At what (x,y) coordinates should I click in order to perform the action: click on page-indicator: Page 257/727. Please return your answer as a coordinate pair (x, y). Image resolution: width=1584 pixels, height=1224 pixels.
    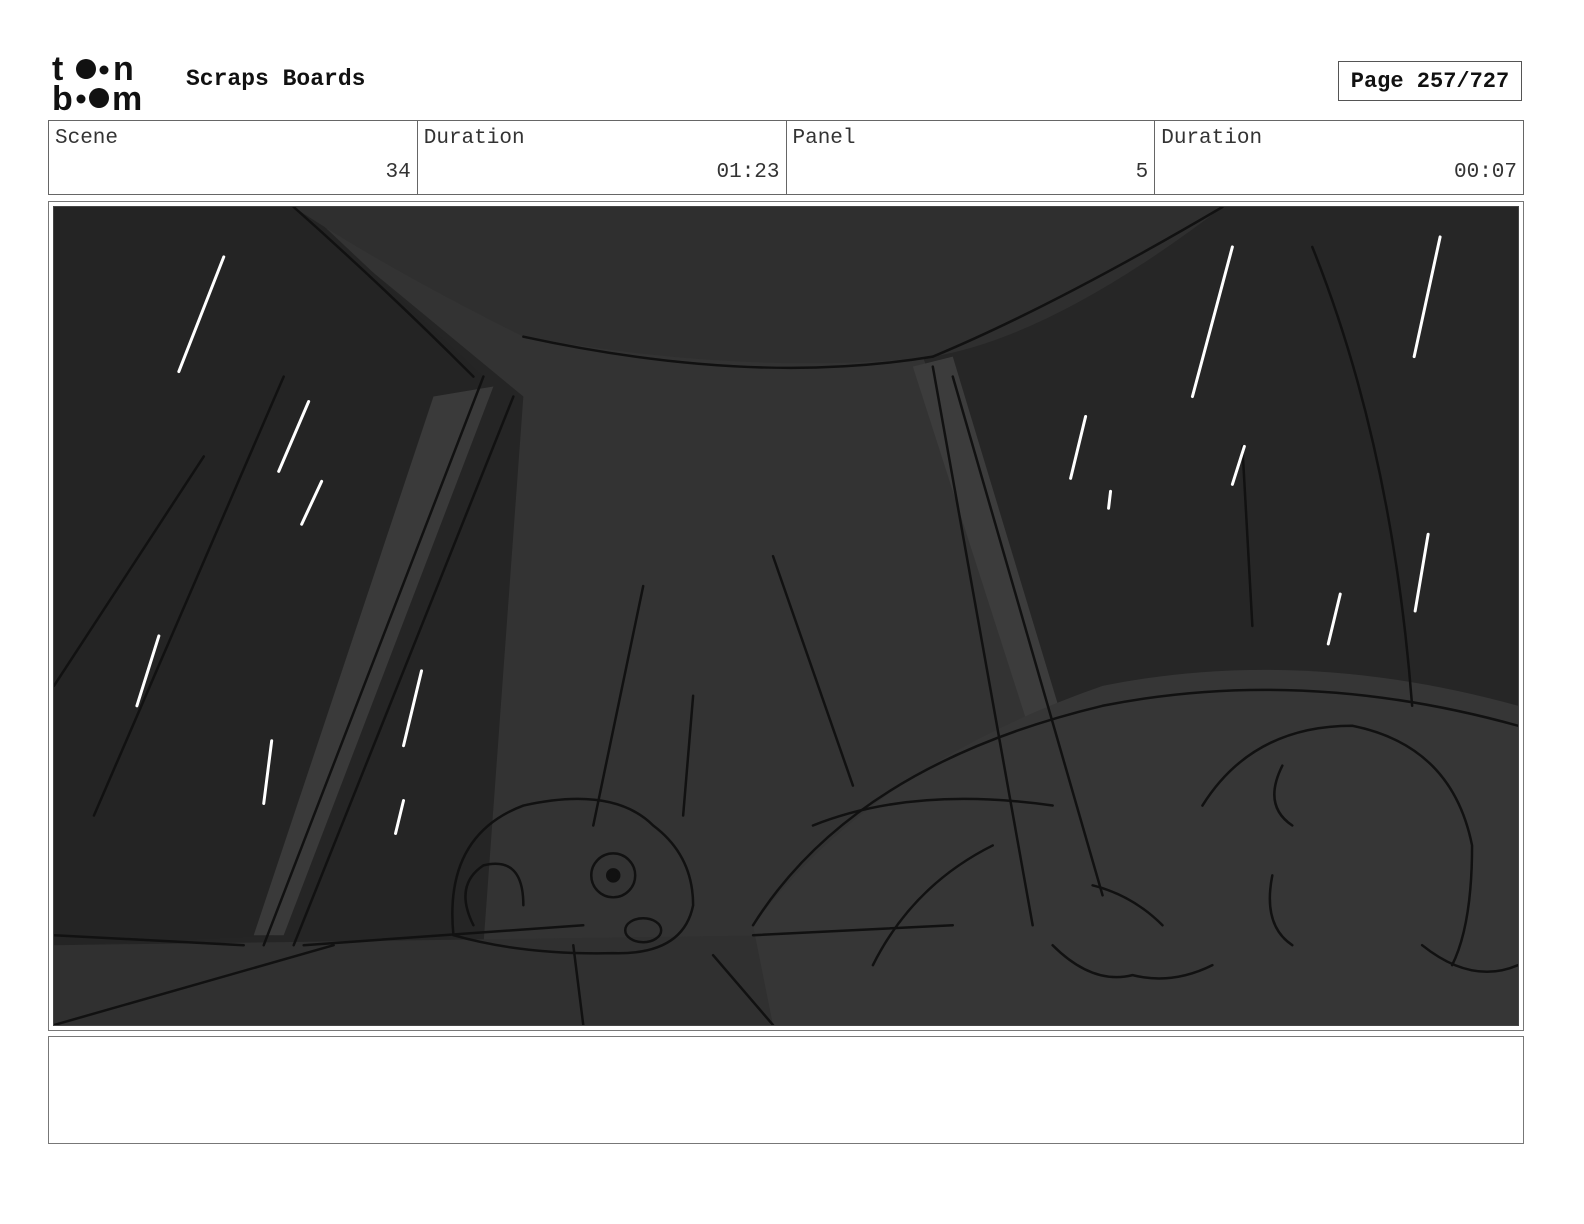
    Looking at the image, I should click on (1430, 81).